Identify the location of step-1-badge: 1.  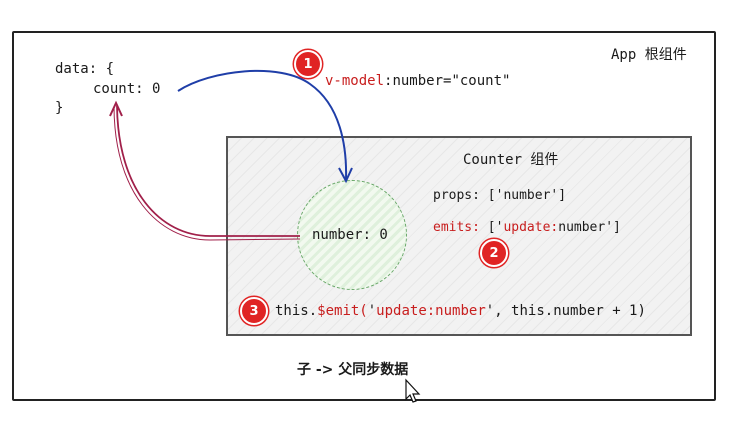
(308, 64).